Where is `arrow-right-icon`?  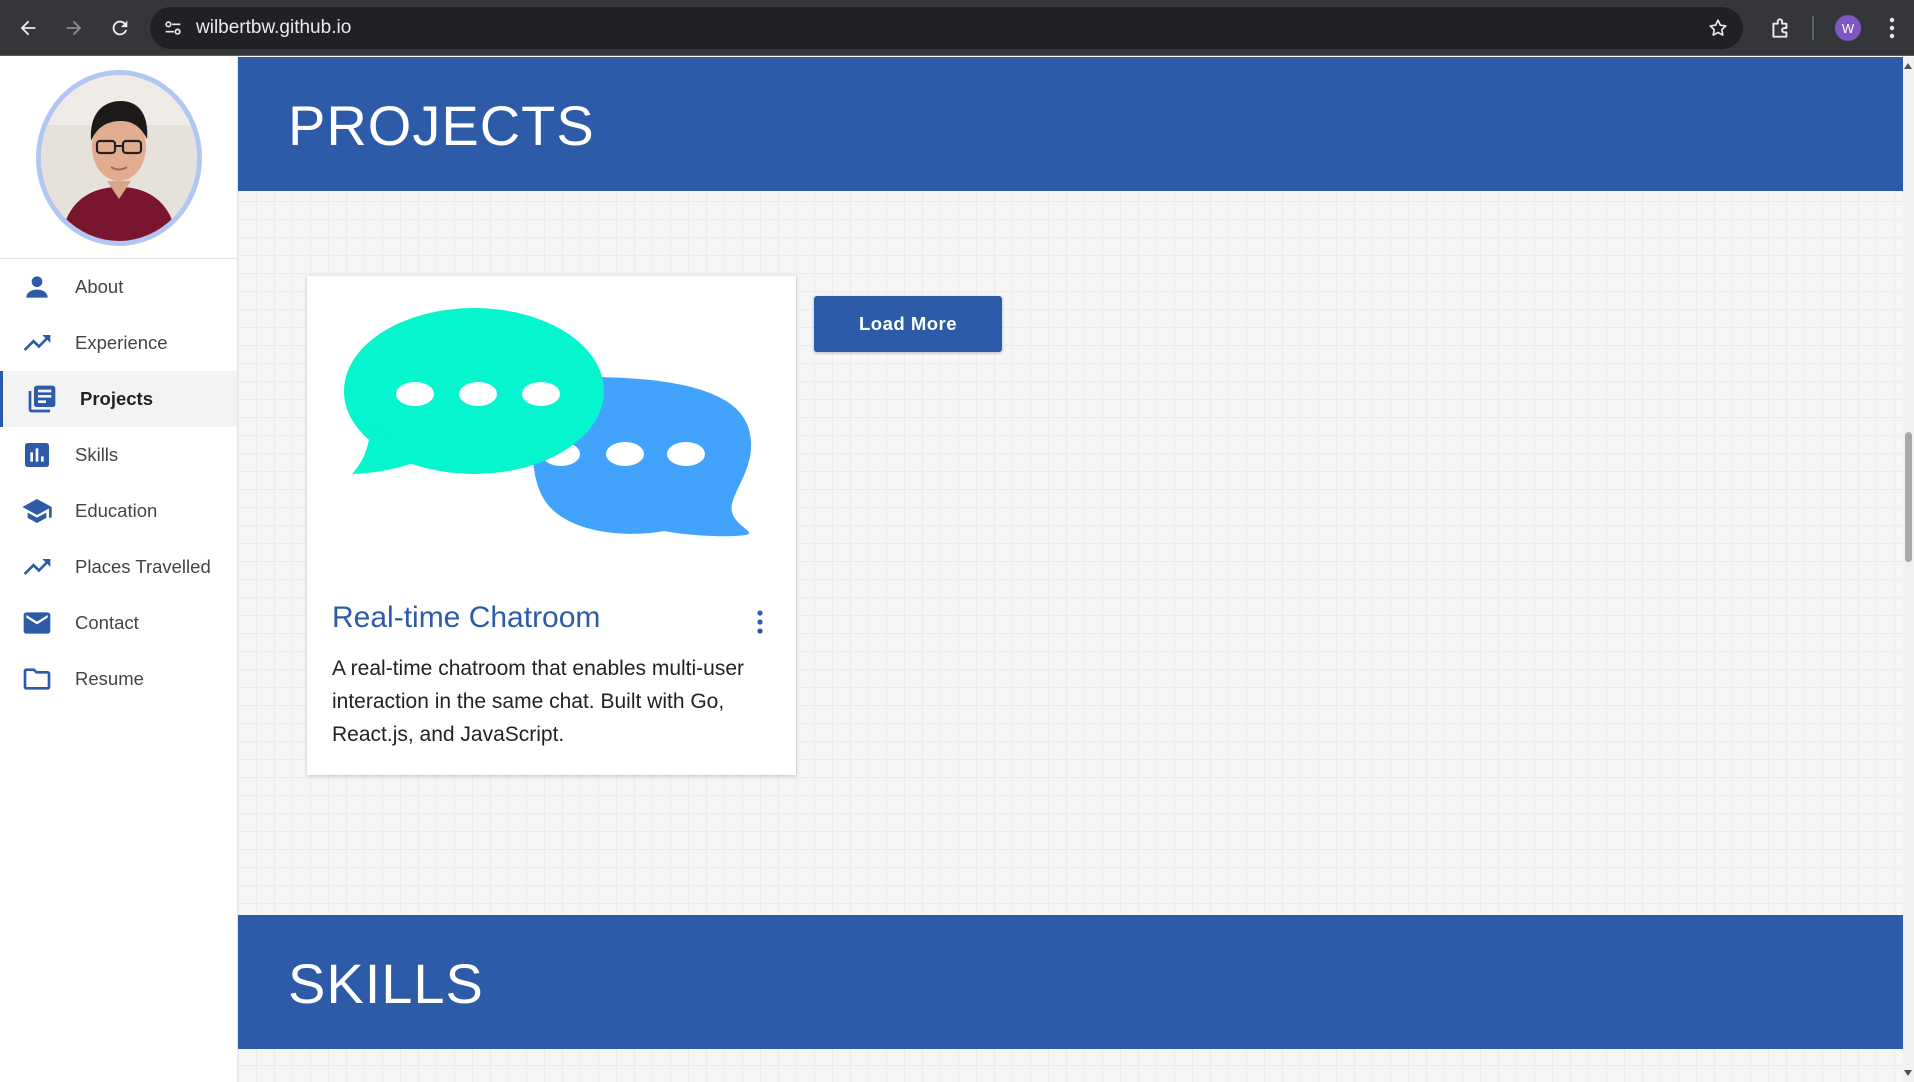
arrow-right-icon is located at coordinates (74, 27).